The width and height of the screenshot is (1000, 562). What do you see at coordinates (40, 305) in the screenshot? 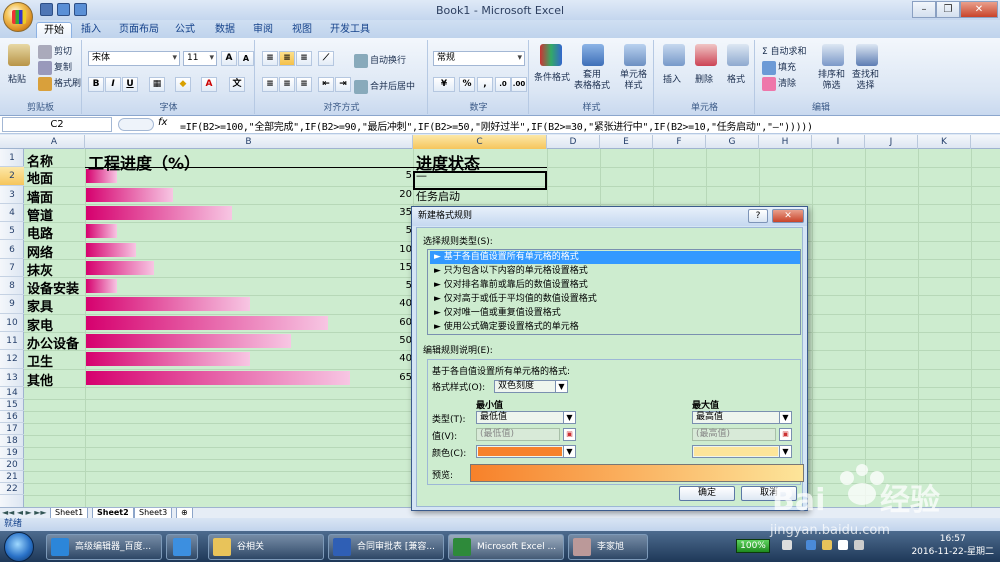
I see `cell-name: 家具` at bounding box center [40, 305].